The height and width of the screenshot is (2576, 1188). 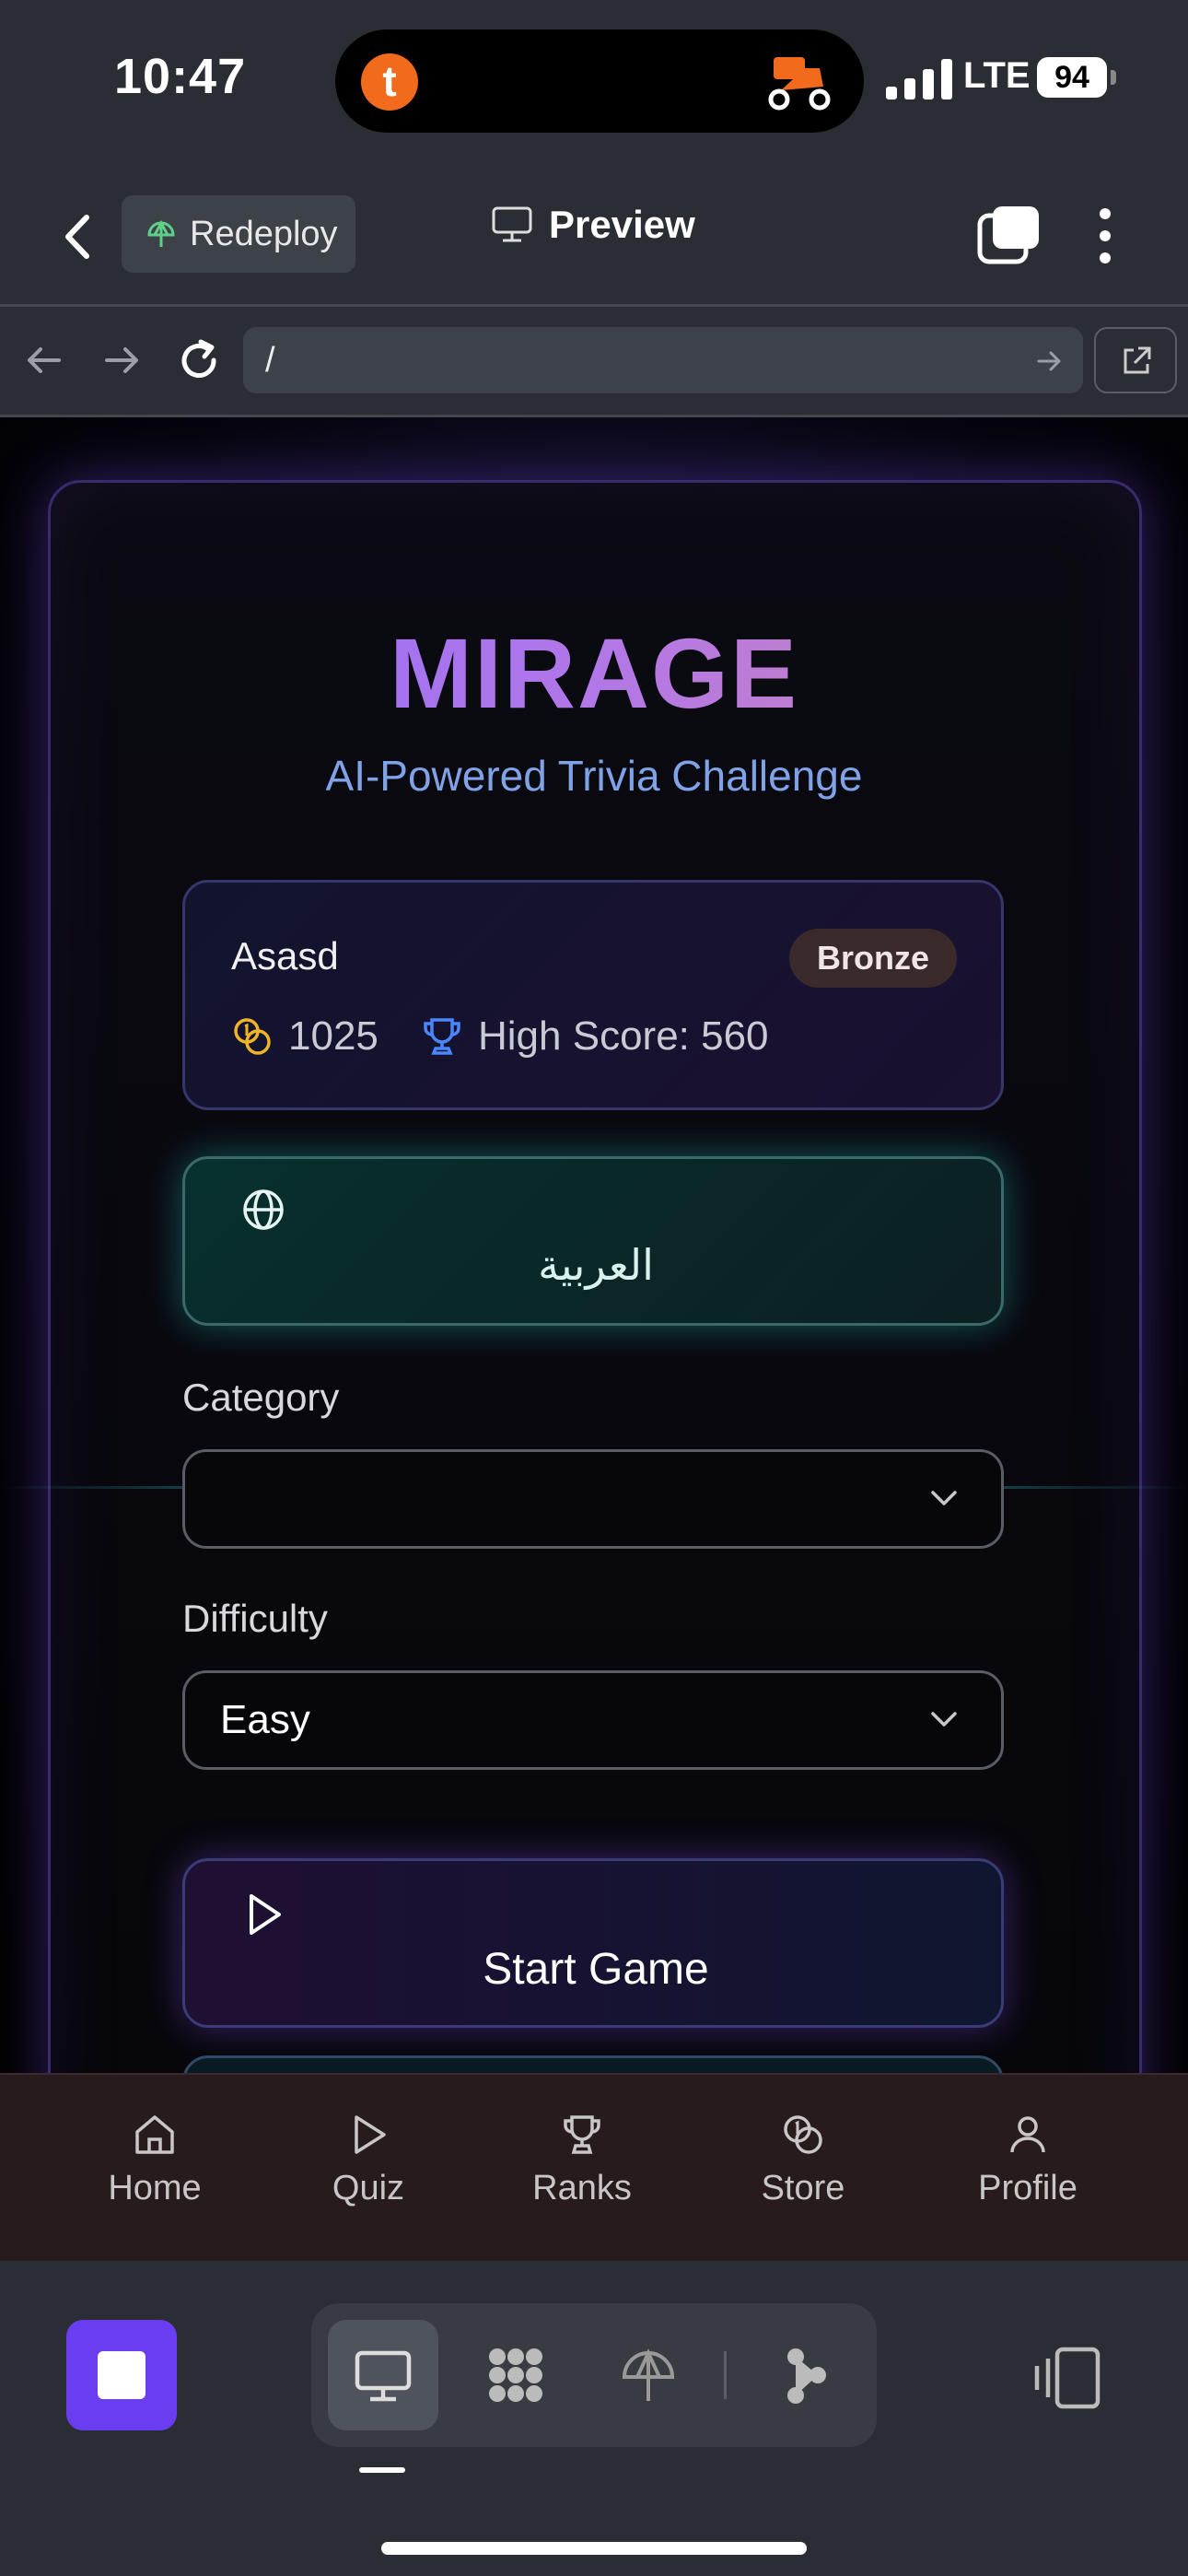 I want to click on tier-badge: Bronze, so click(x=872, y=958).